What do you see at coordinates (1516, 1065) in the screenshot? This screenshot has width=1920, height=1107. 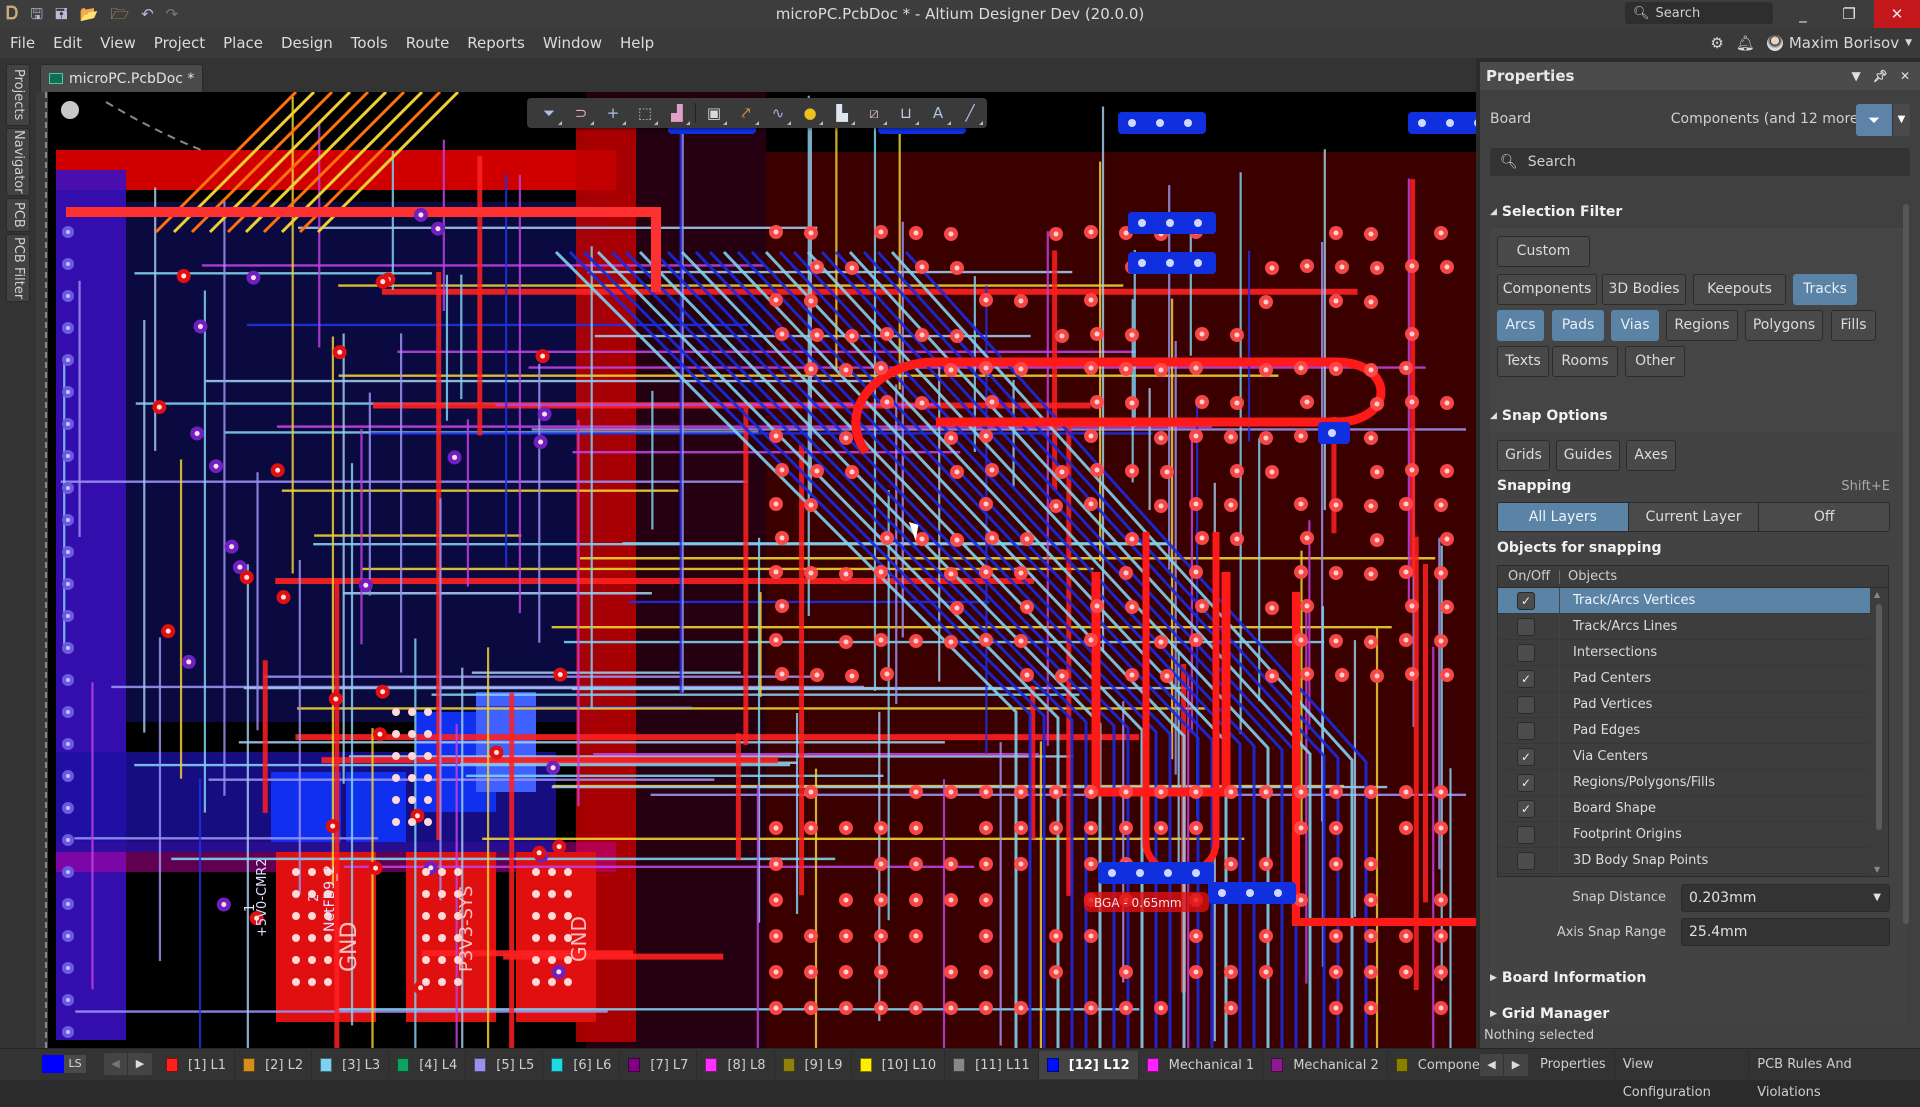 I see `next-panel-arrow-icon: ▶` at bounding box center [1516, 1065].